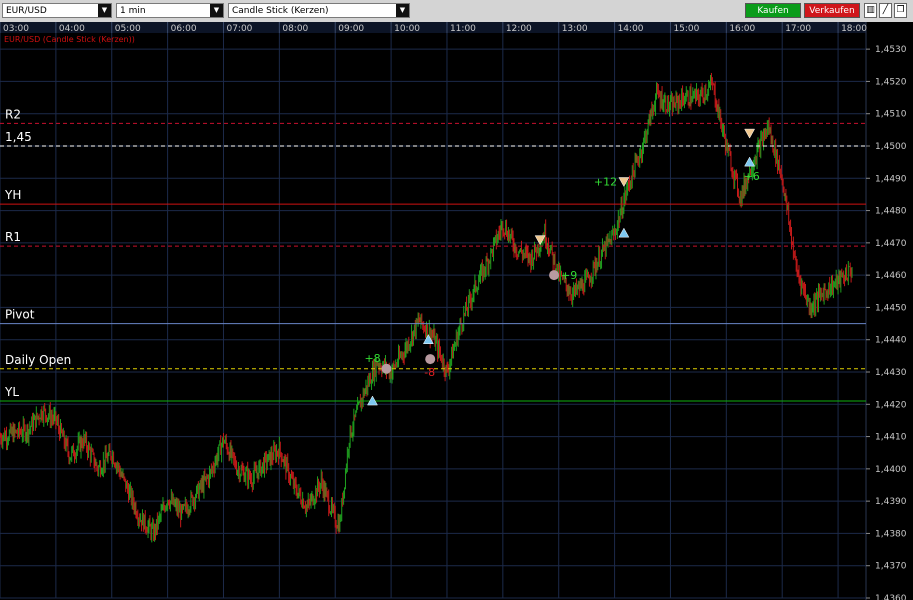 This screenshot has width=913, height=600. I want to click on level-label: YH, so click(12, 195).